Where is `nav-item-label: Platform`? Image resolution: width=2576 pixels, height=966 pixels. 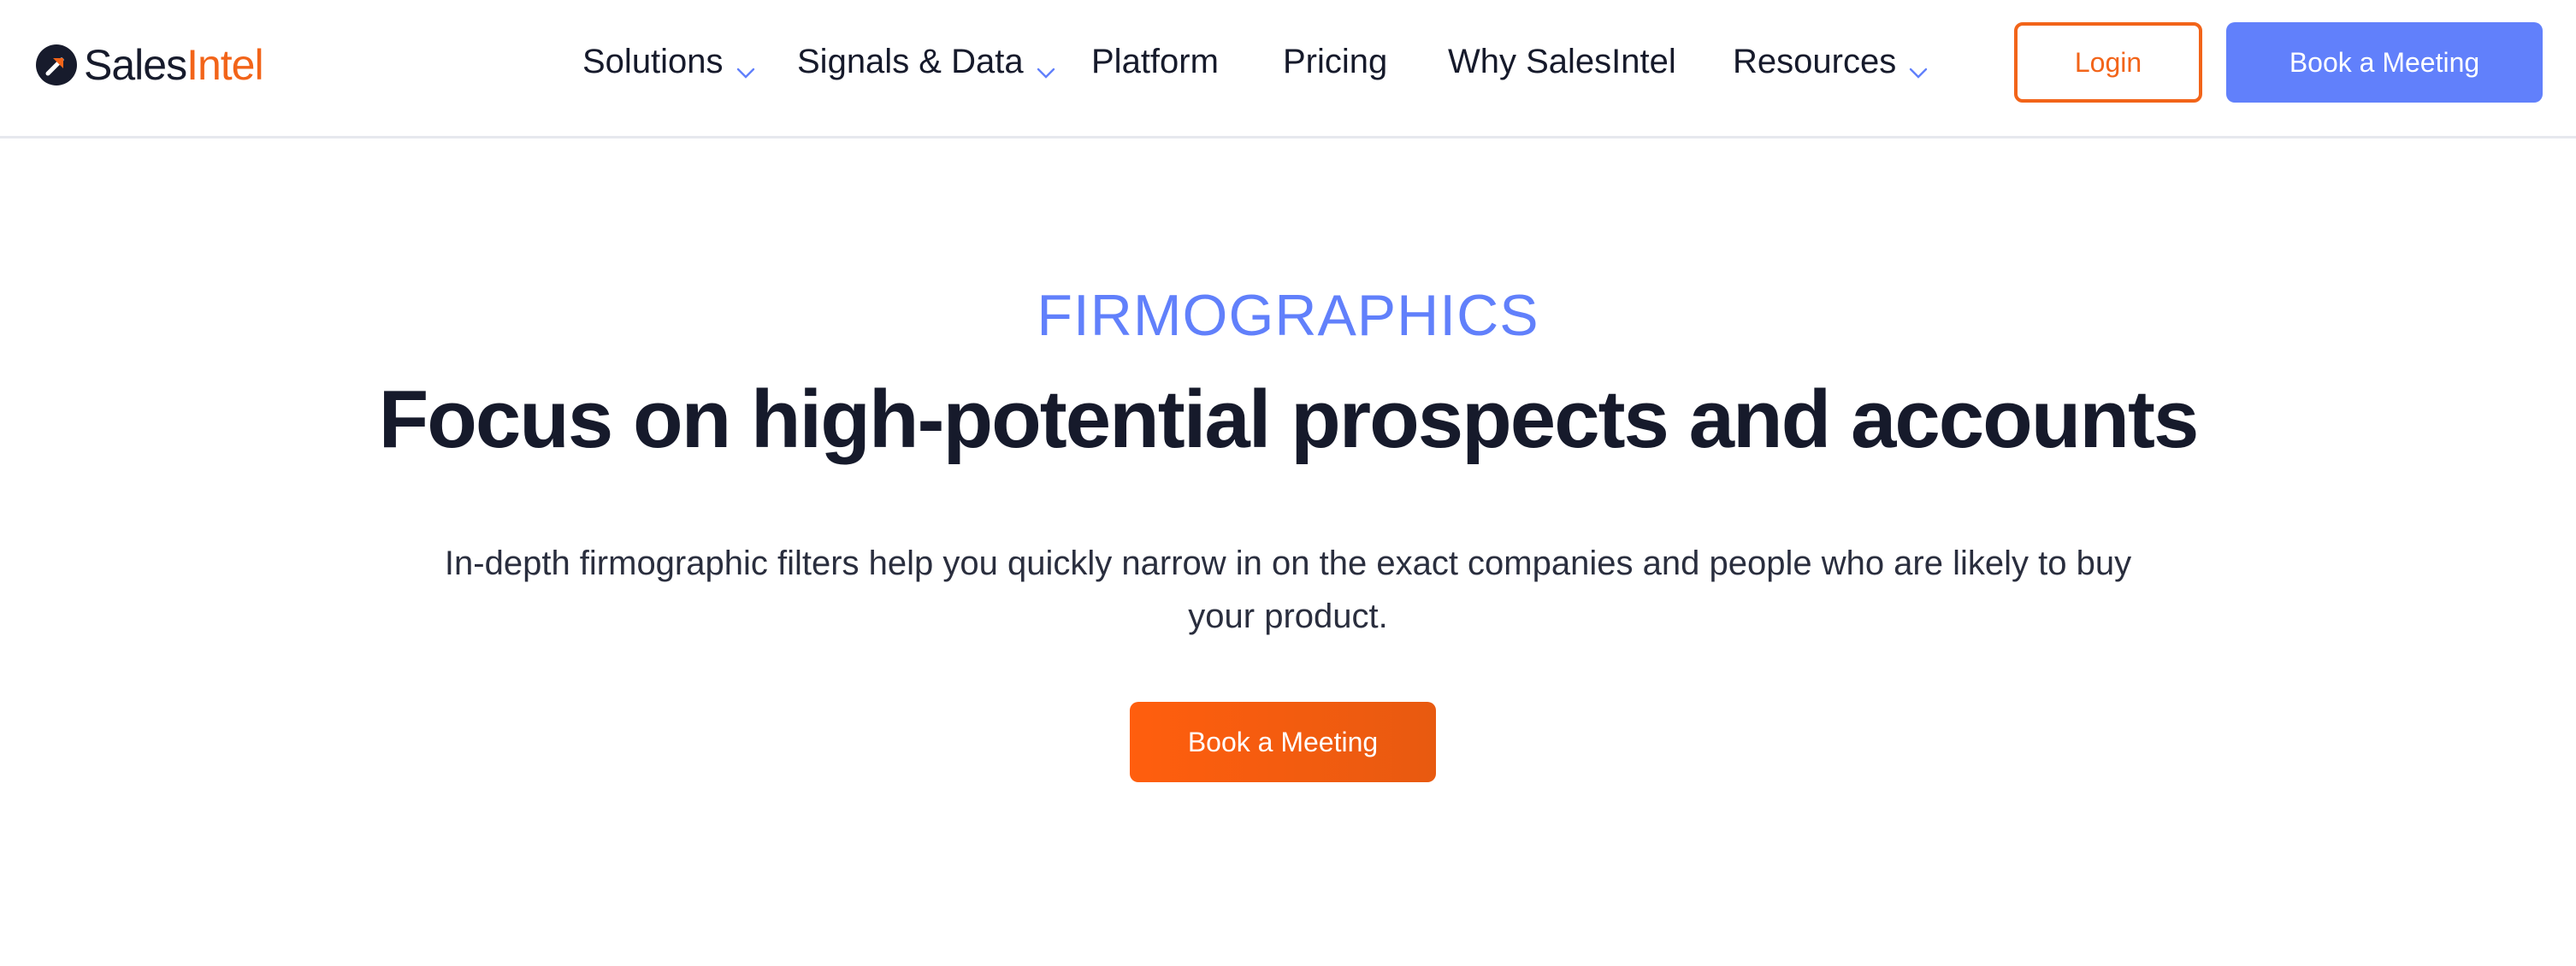 nav-item-label: Platform is located at coordinates (1155, 61).